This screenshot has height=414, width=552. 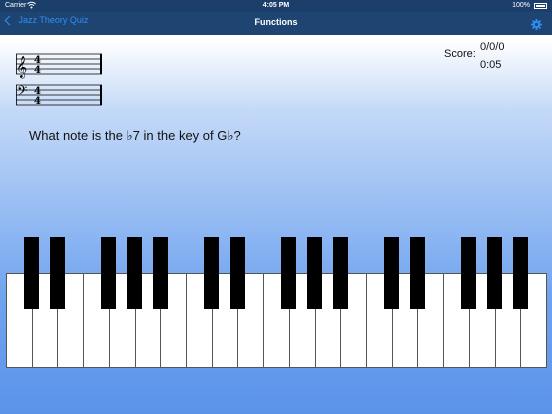 I want to click on navigation-bar: Jazz Theory Quiz Functions, so click(x=276, y=23).